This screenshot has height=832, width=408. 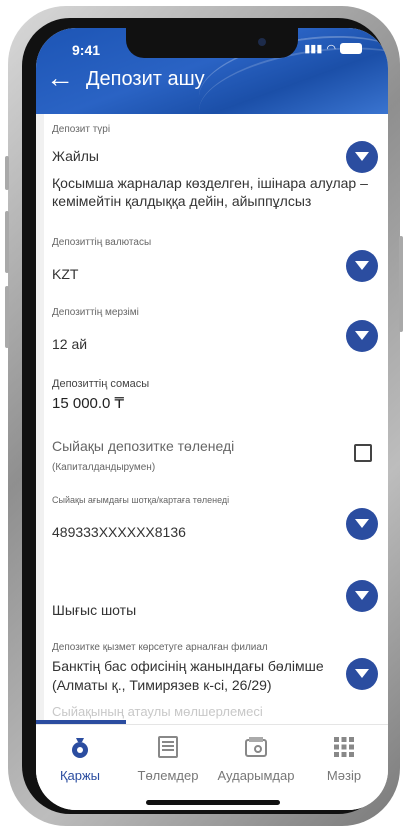 I want to click on reward-label: Сыйақы депозитке төленеді, so click(x=143, y=446).